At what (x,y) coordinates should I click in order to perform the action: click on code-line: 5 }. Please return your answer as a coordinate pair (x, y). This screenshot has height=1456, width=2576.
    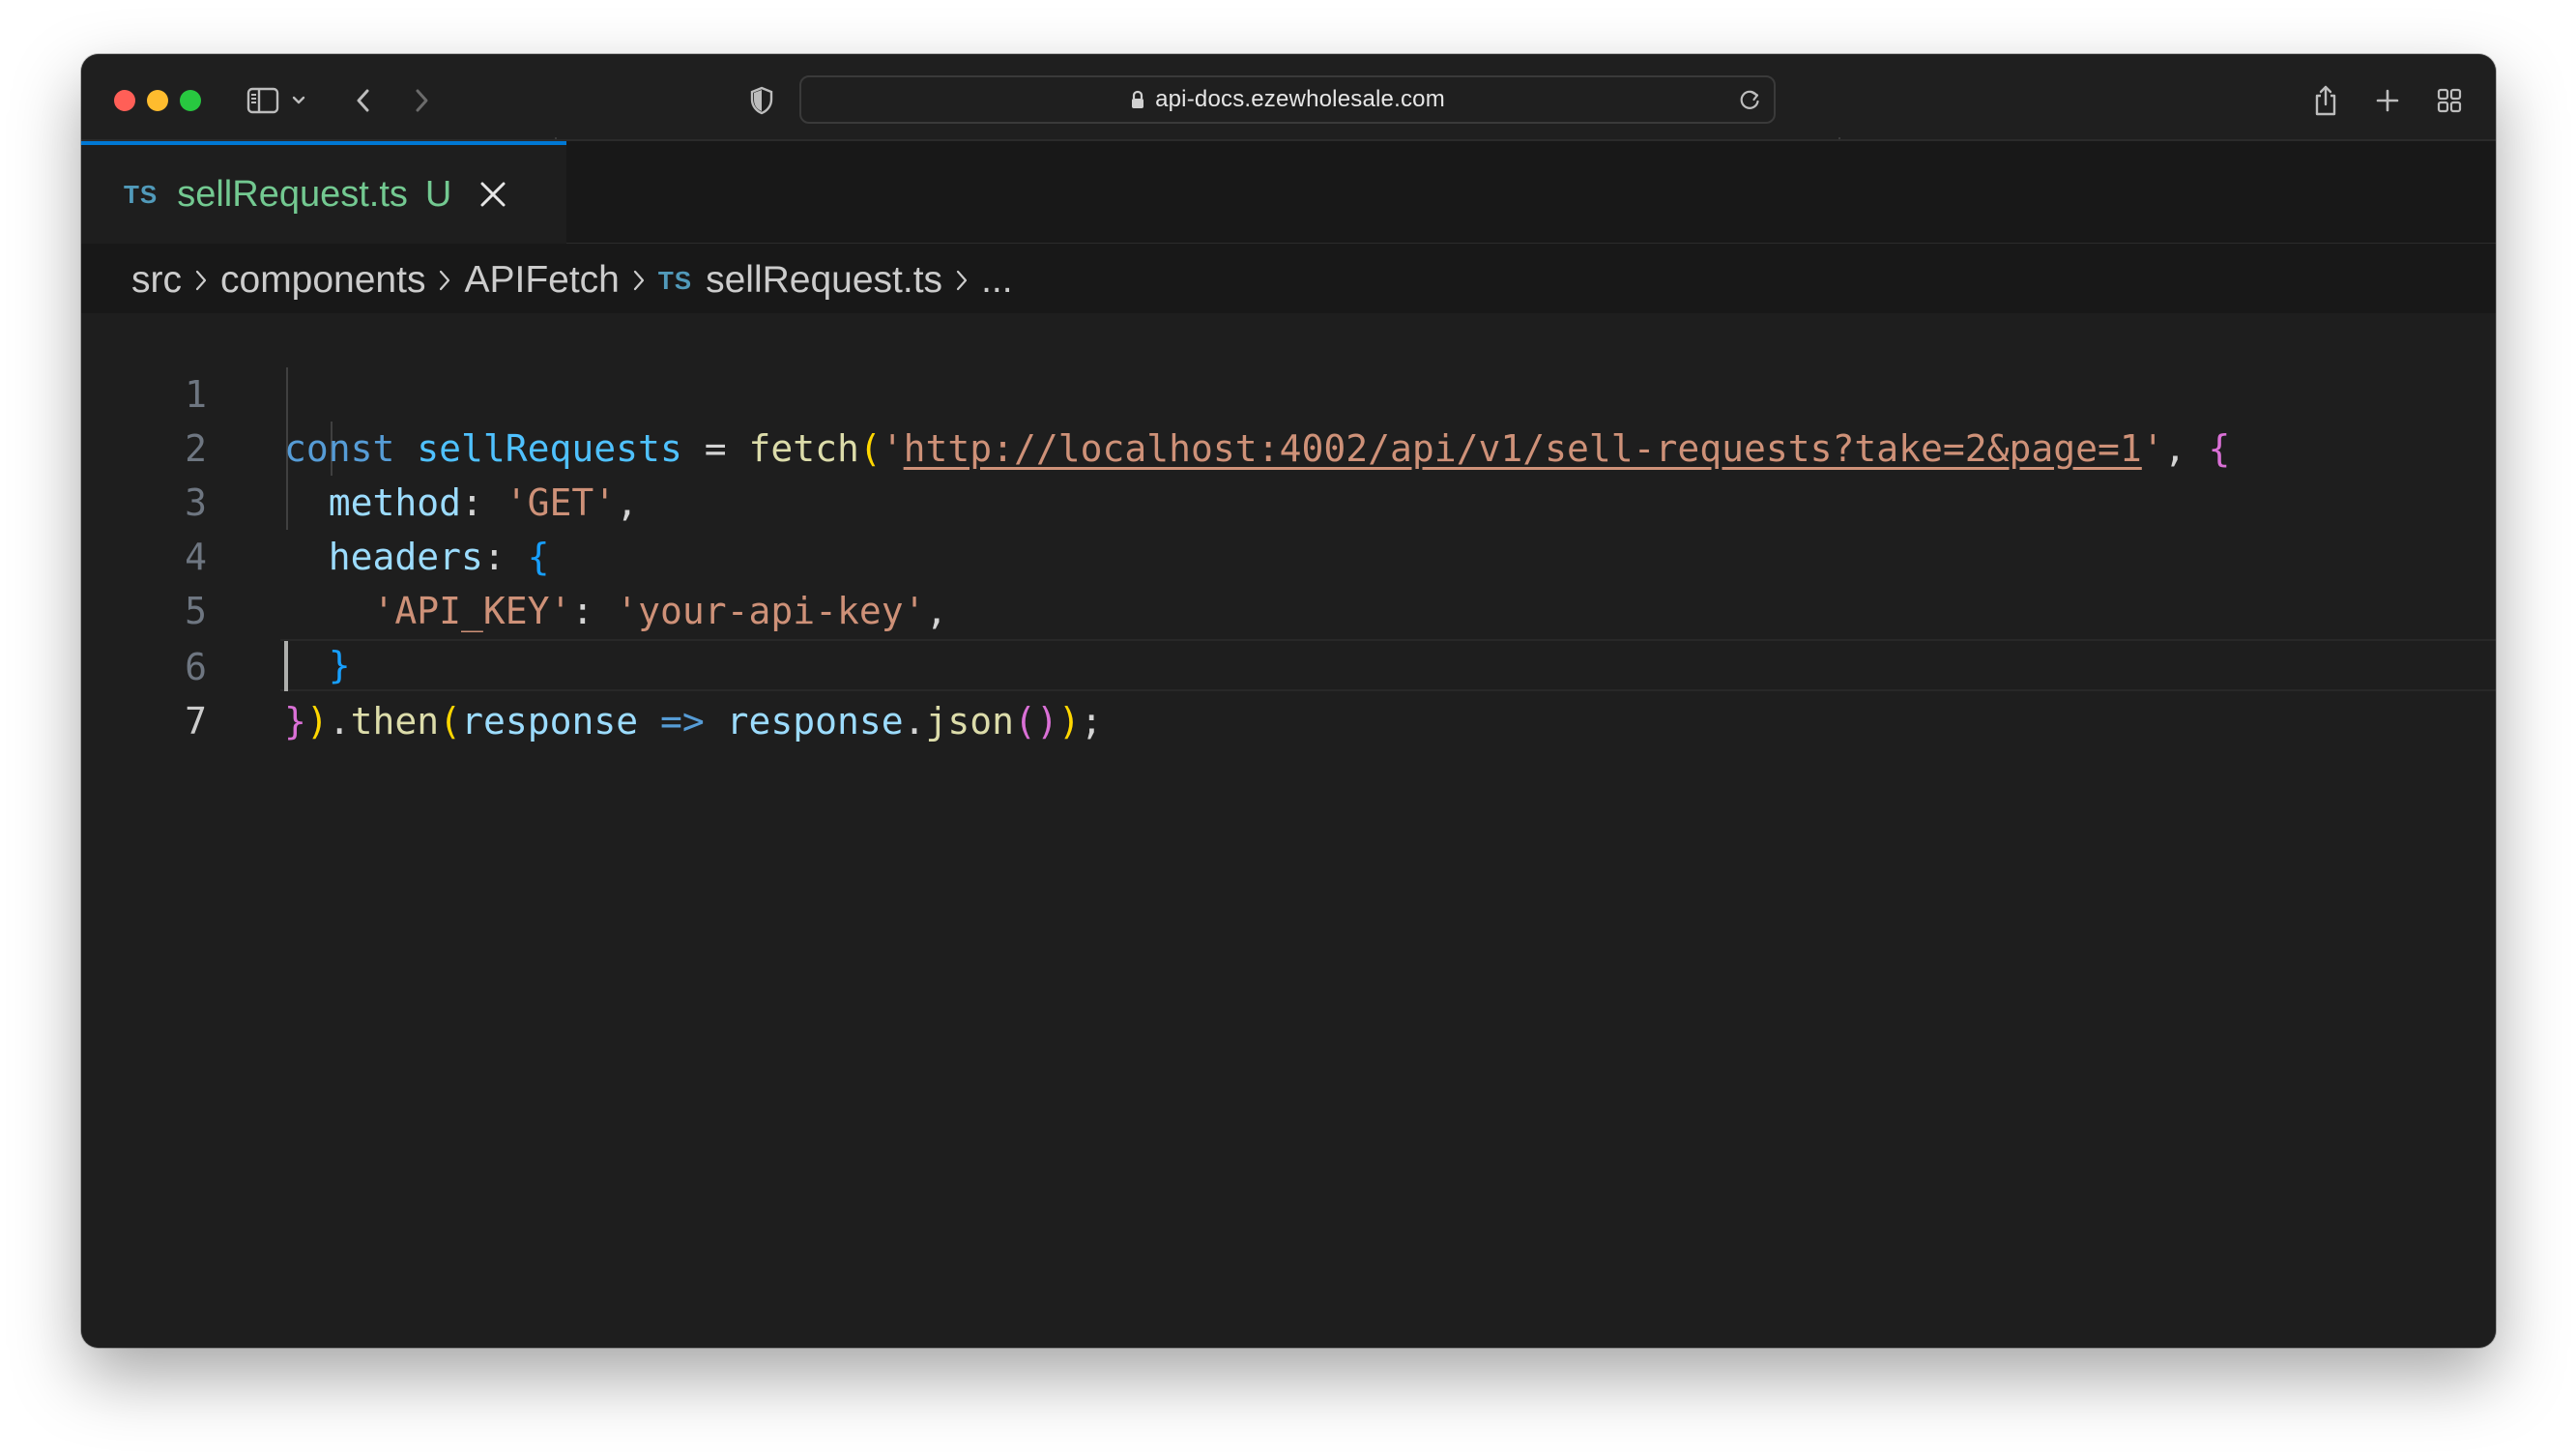
    Looking at the image, I should click on (1288, 608).